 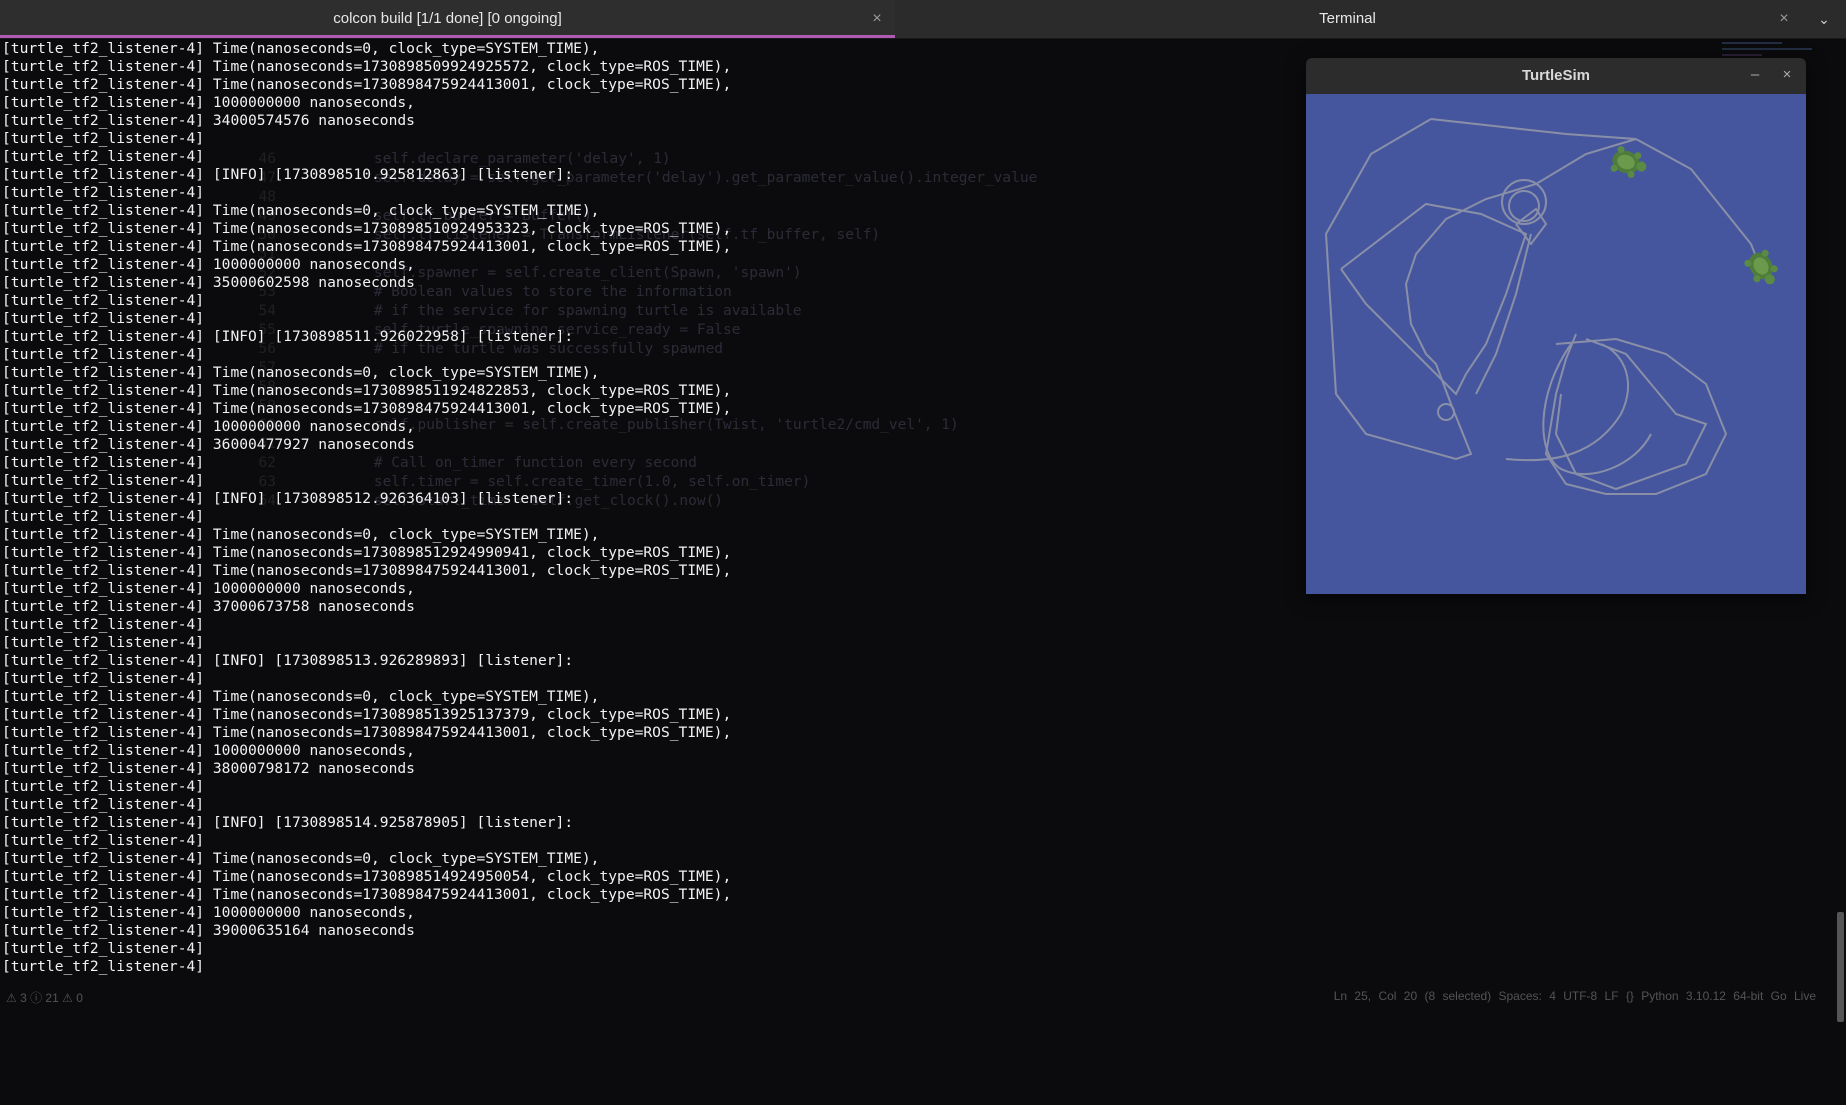 What do you see at coordinates (1556, 344) in the screenshot?
I see `turtlesim-canvas` at bounding box center [1556, 344].